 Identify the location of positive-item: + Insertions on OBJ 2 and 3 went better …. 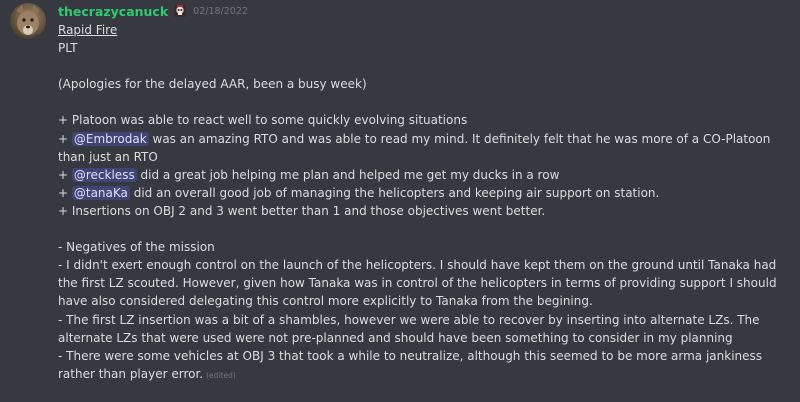
(302, 210).